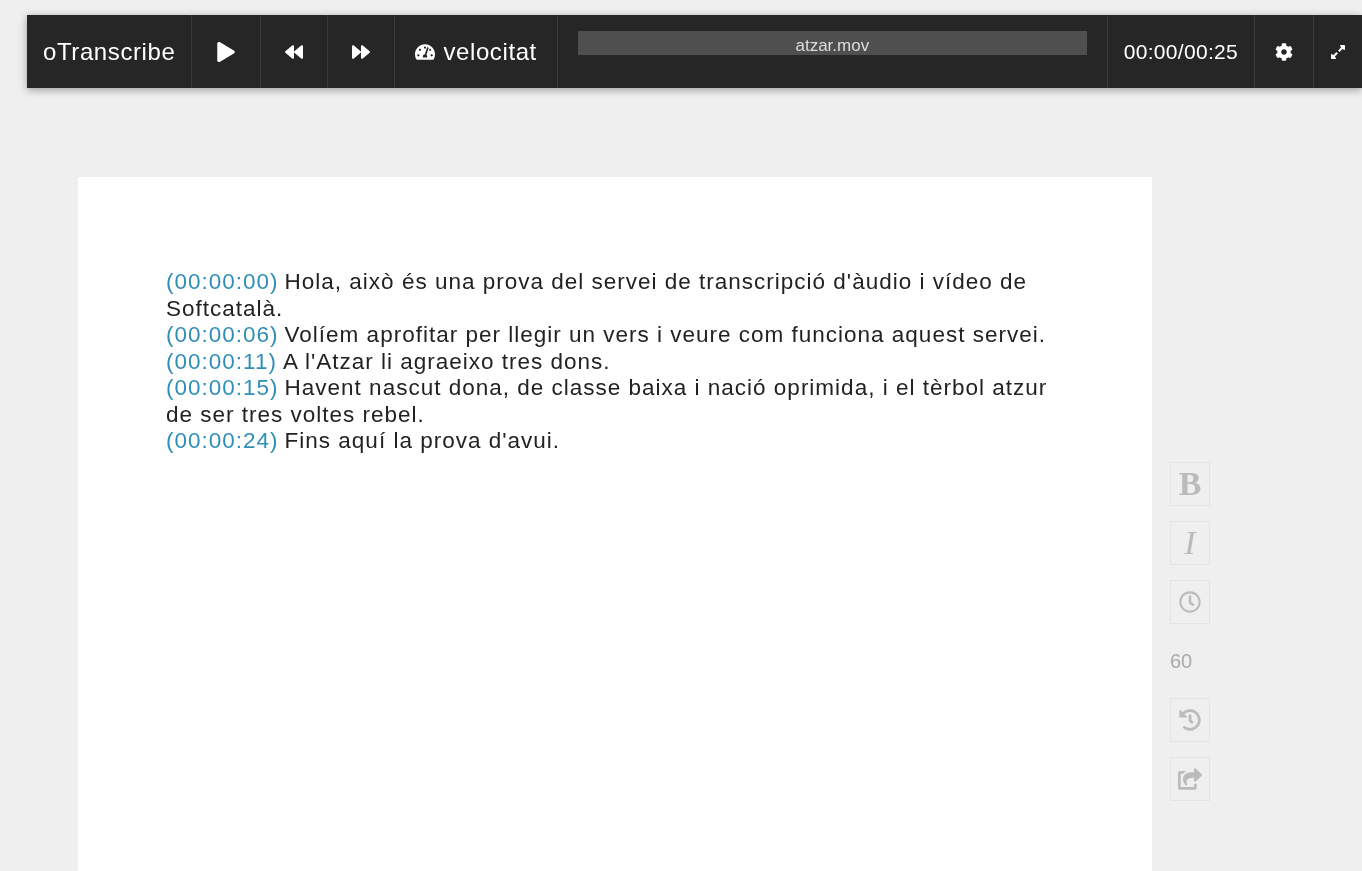 Image resolution: width=1362 pixels, height=871 pixels. Describe the element at coordinates (109, 51) in the screenshot. I see `app-title: oTranscribe` at that location.